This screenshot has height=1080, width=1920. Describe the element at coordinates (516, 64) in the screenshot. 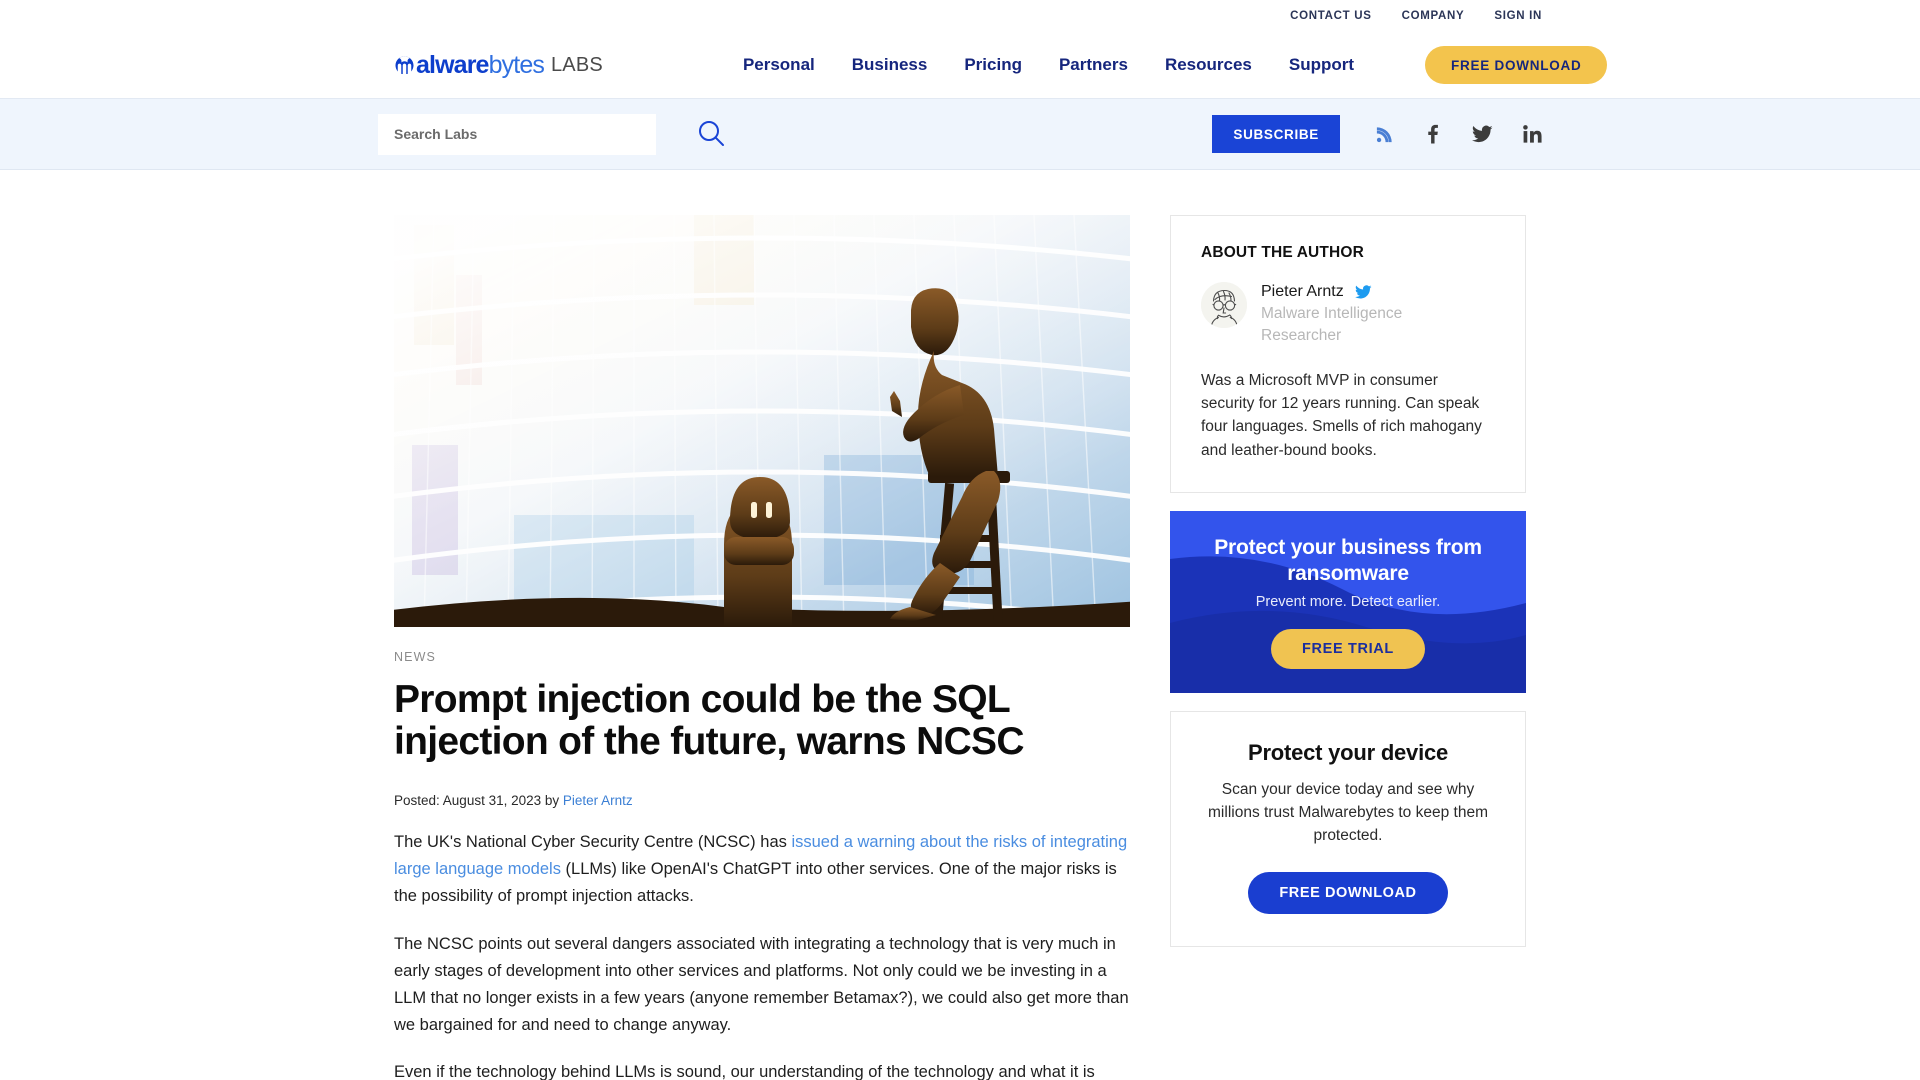

I see `logo-text-bytes: bytes` at that location.